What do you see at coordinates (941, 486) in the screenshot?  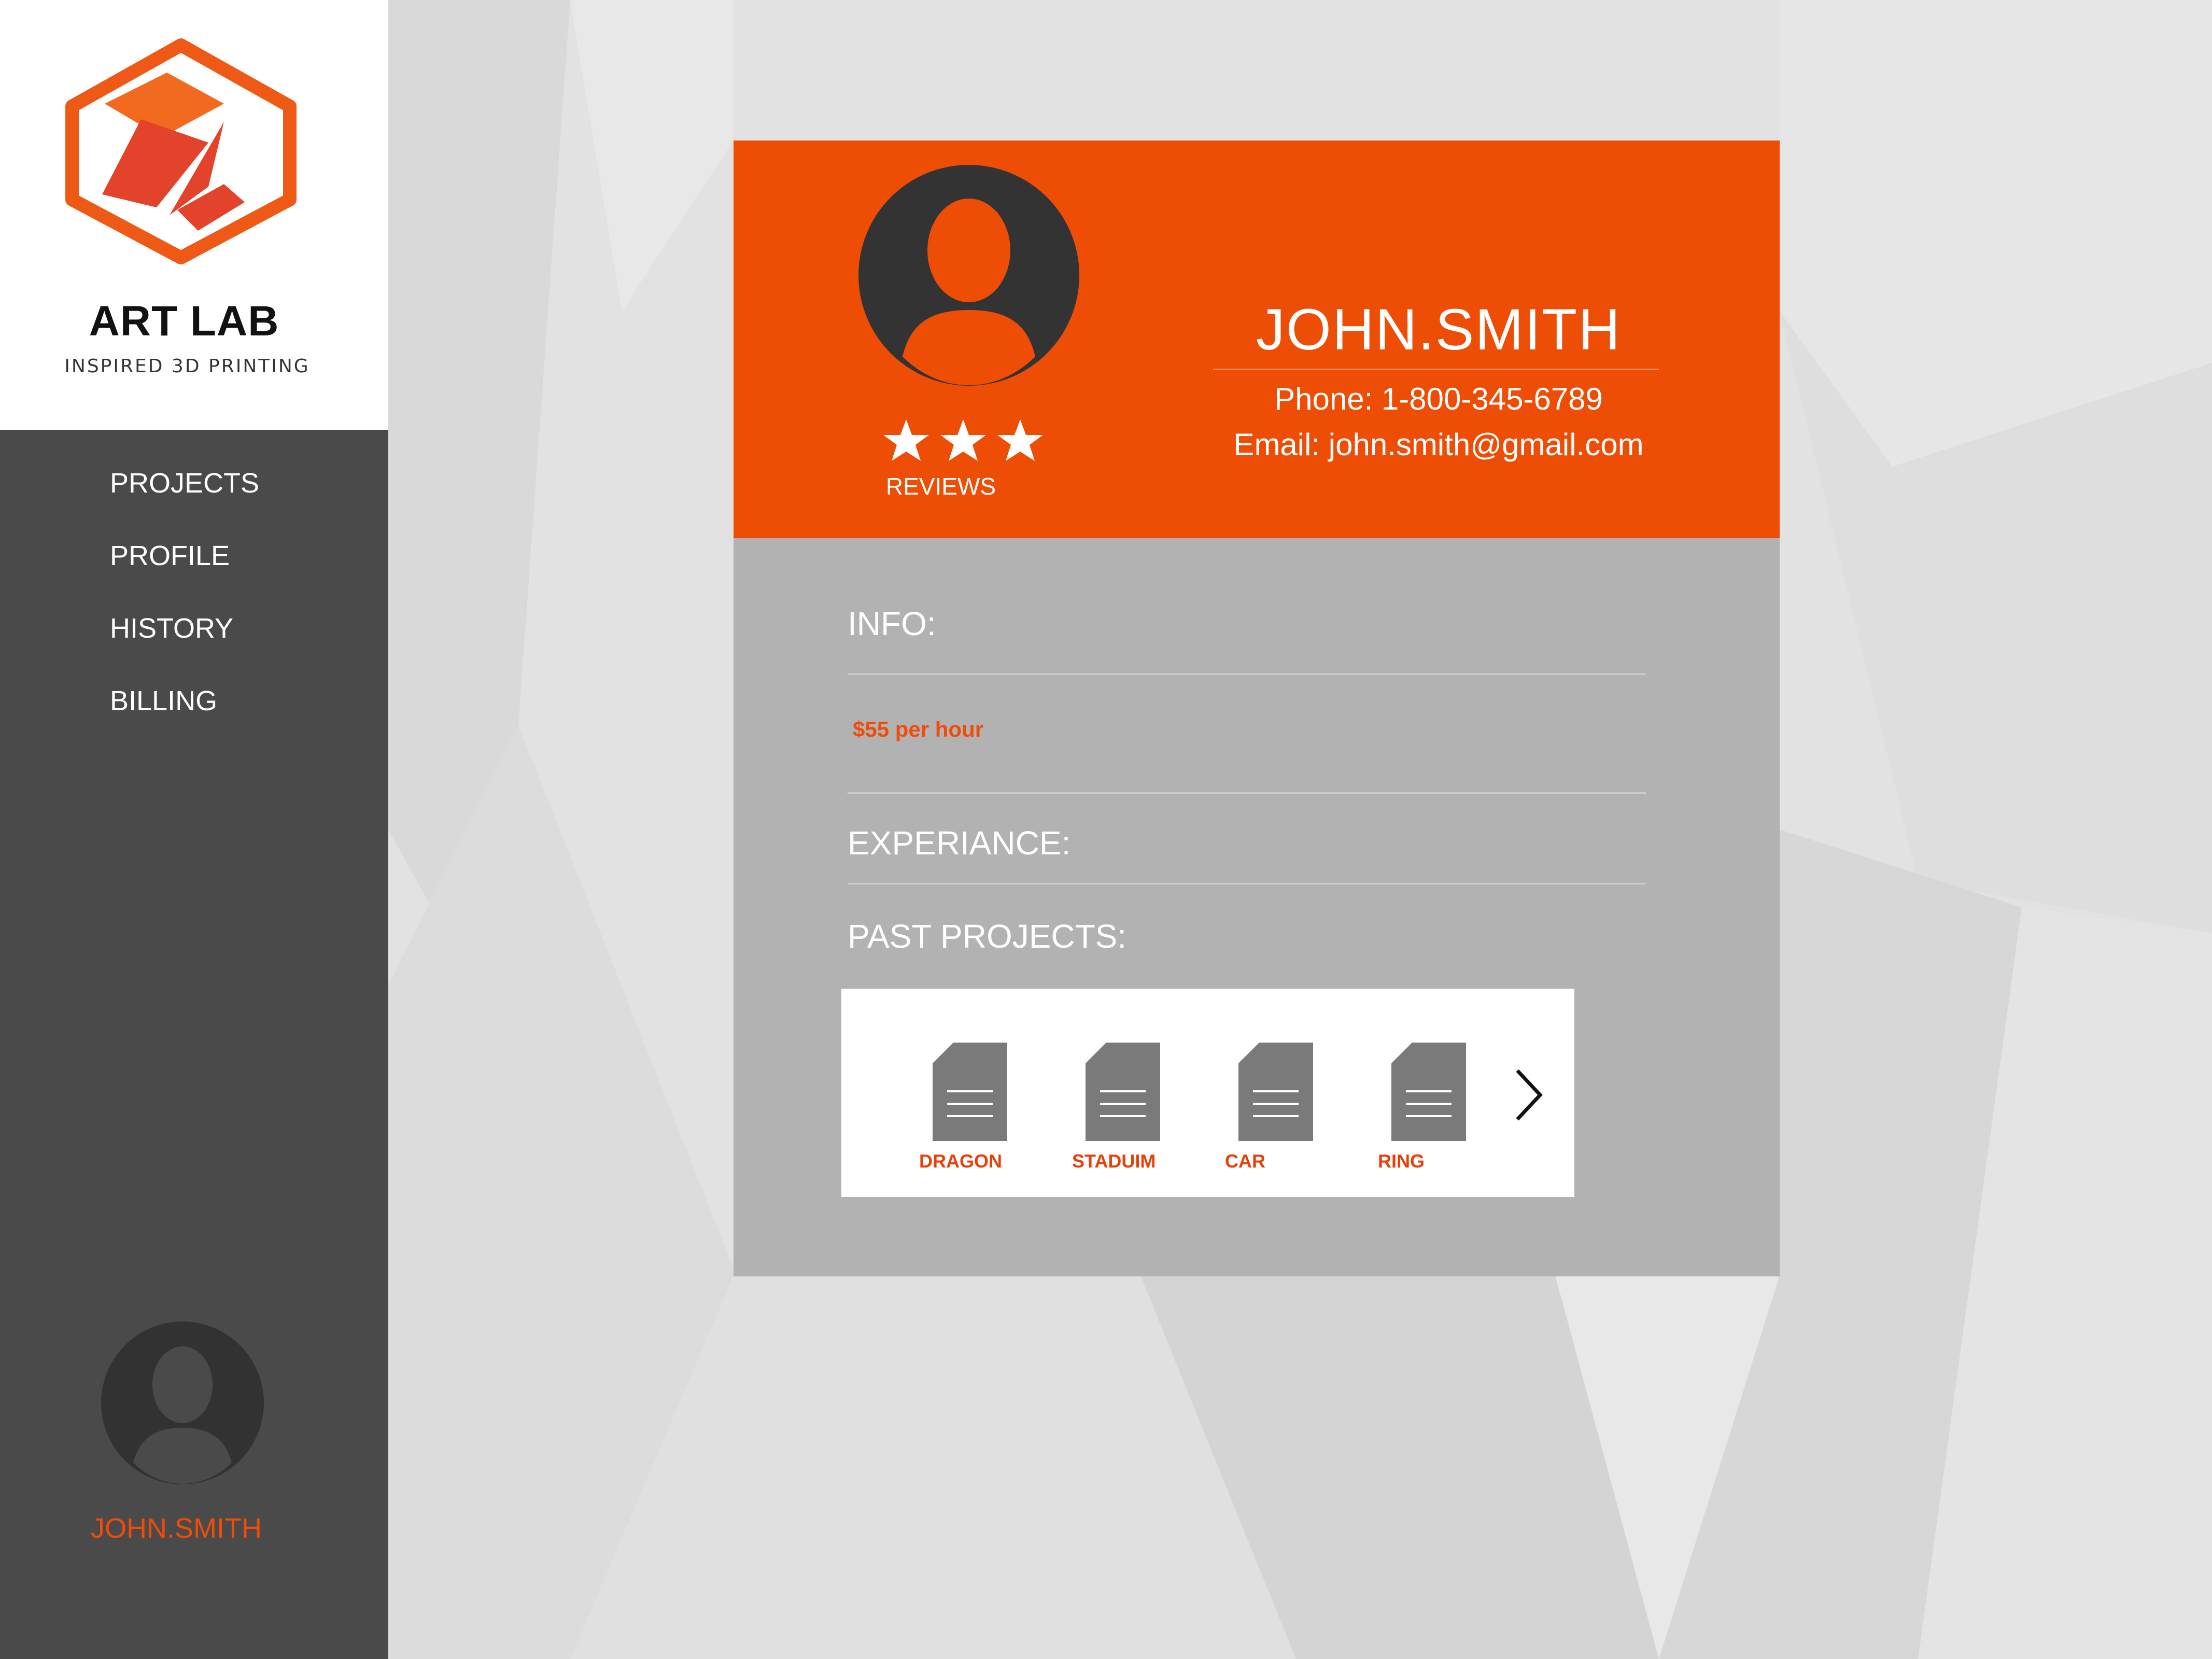 I see `reviews-link: REVIEWS` at bounding box center [941, 486].